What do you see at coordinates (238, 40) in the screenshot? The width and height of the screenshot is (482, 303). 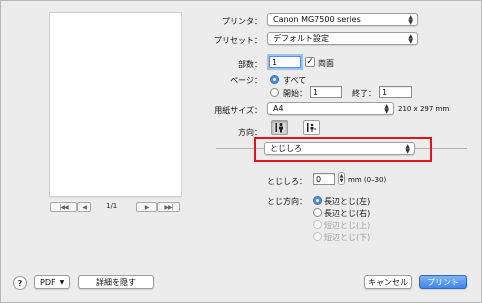 I see `preset-label: プリセット：` at bounding box center [238, 40].